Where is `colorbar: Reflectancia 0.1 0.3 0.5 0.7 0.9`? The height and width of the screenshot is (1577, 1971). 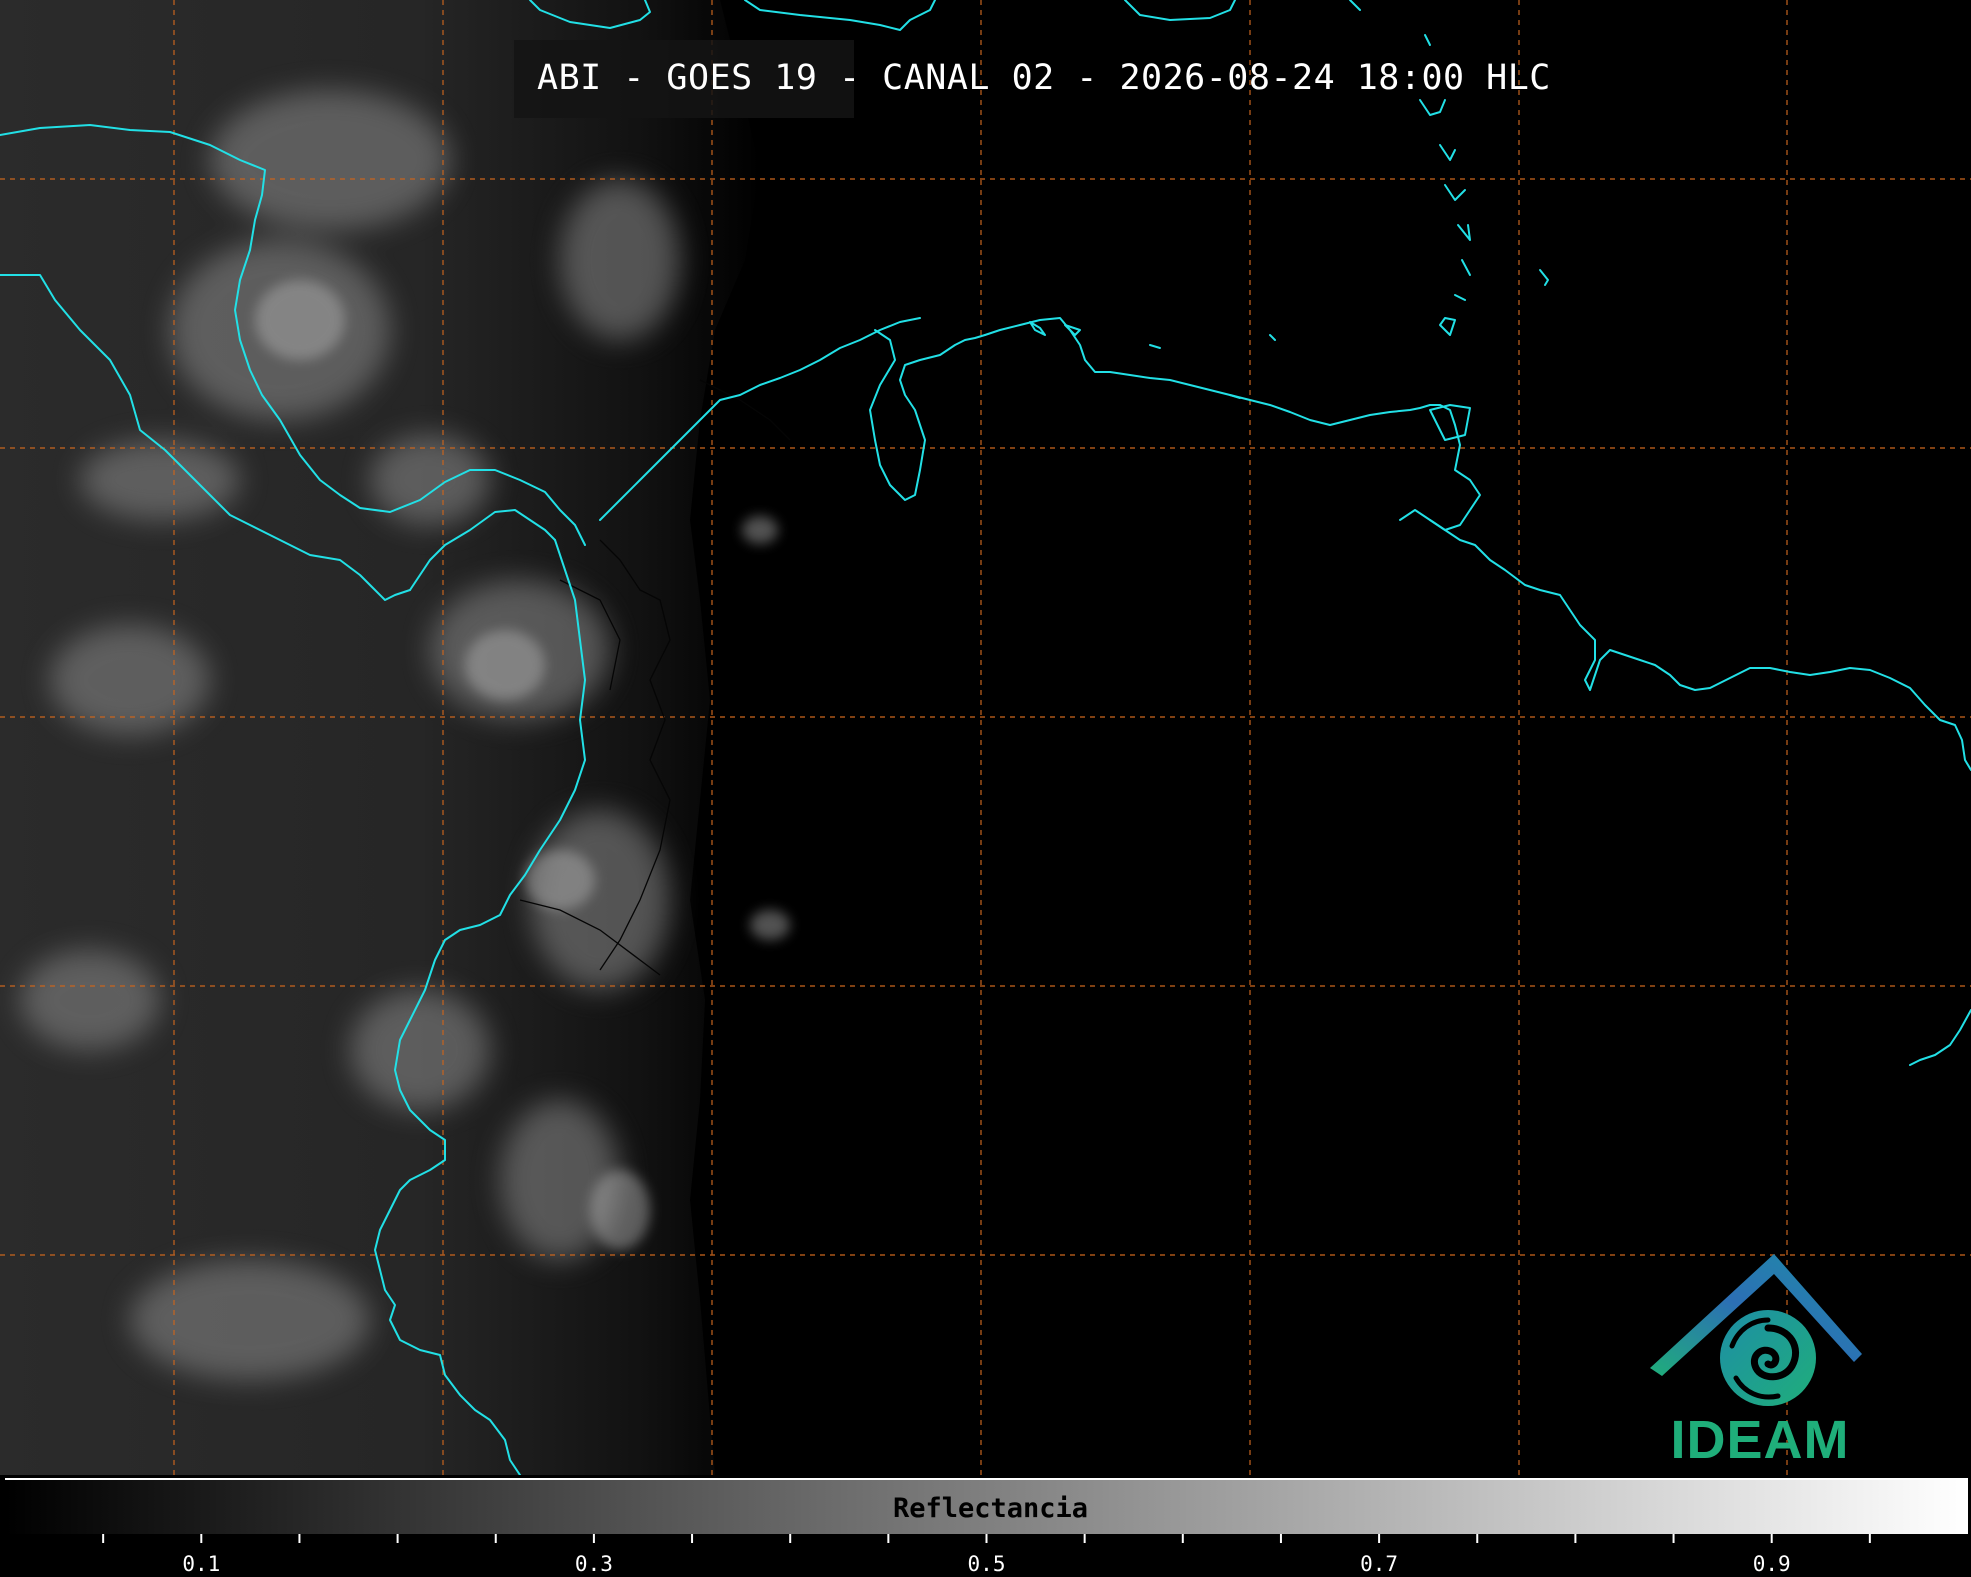 colorbar: Reflectancia 0.1 0.3 0.5 0.7 0.9 is located at coordinates (985, 1526).